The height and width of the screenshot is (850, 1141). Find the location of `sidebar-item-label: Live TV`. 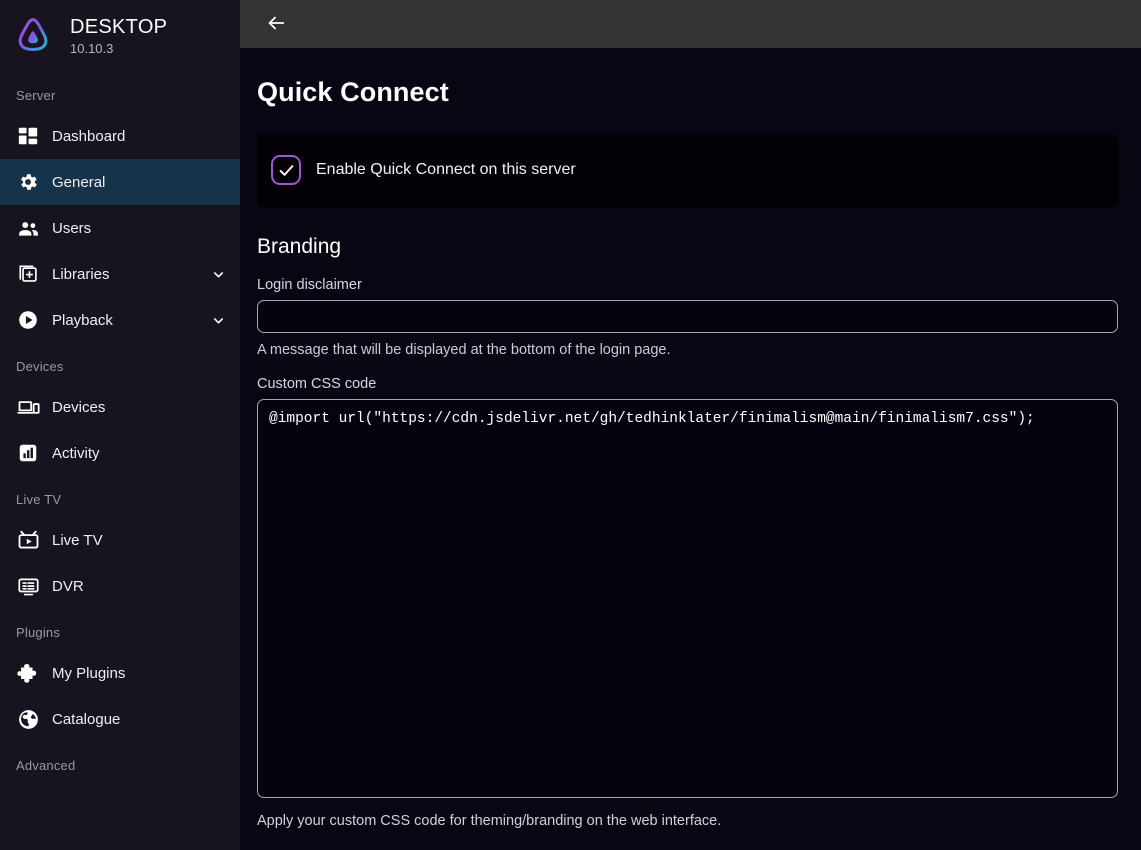

sidebar-item-label: Live TV is located at coordinates (77, 540).